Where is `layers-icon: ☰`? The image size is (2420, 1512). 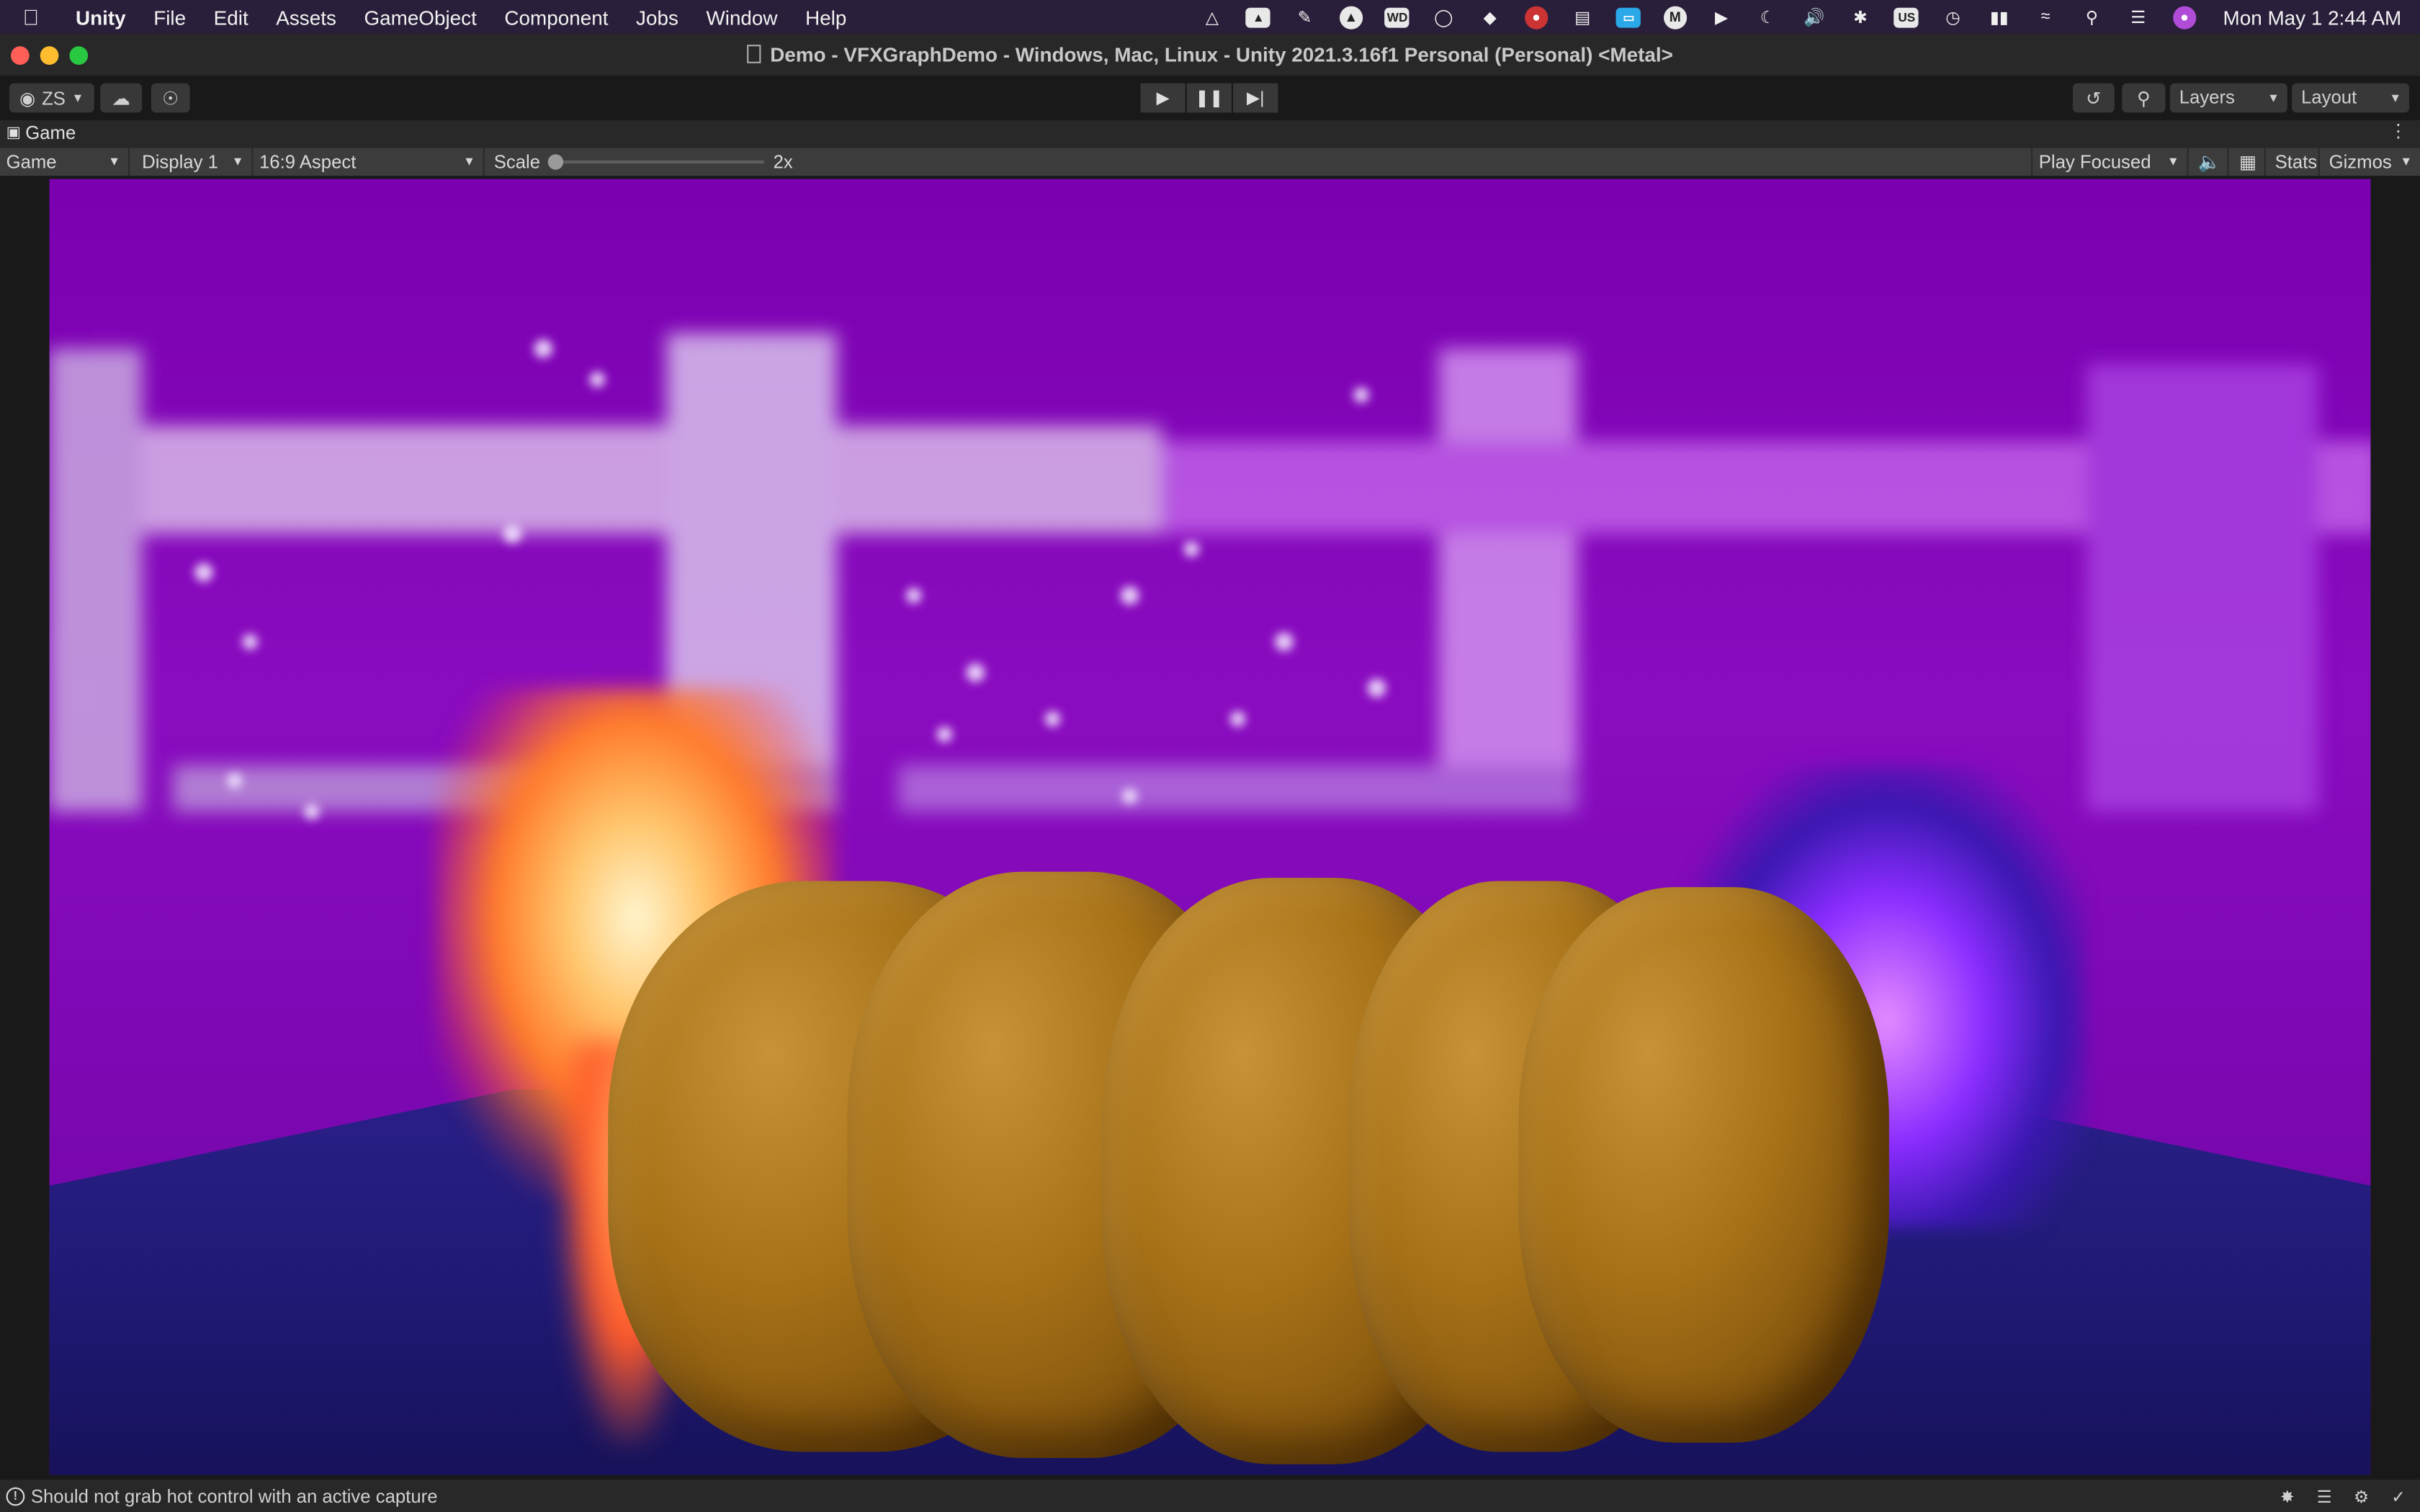 layers-icon: ☰ is located at coordinates (2324, 1496).